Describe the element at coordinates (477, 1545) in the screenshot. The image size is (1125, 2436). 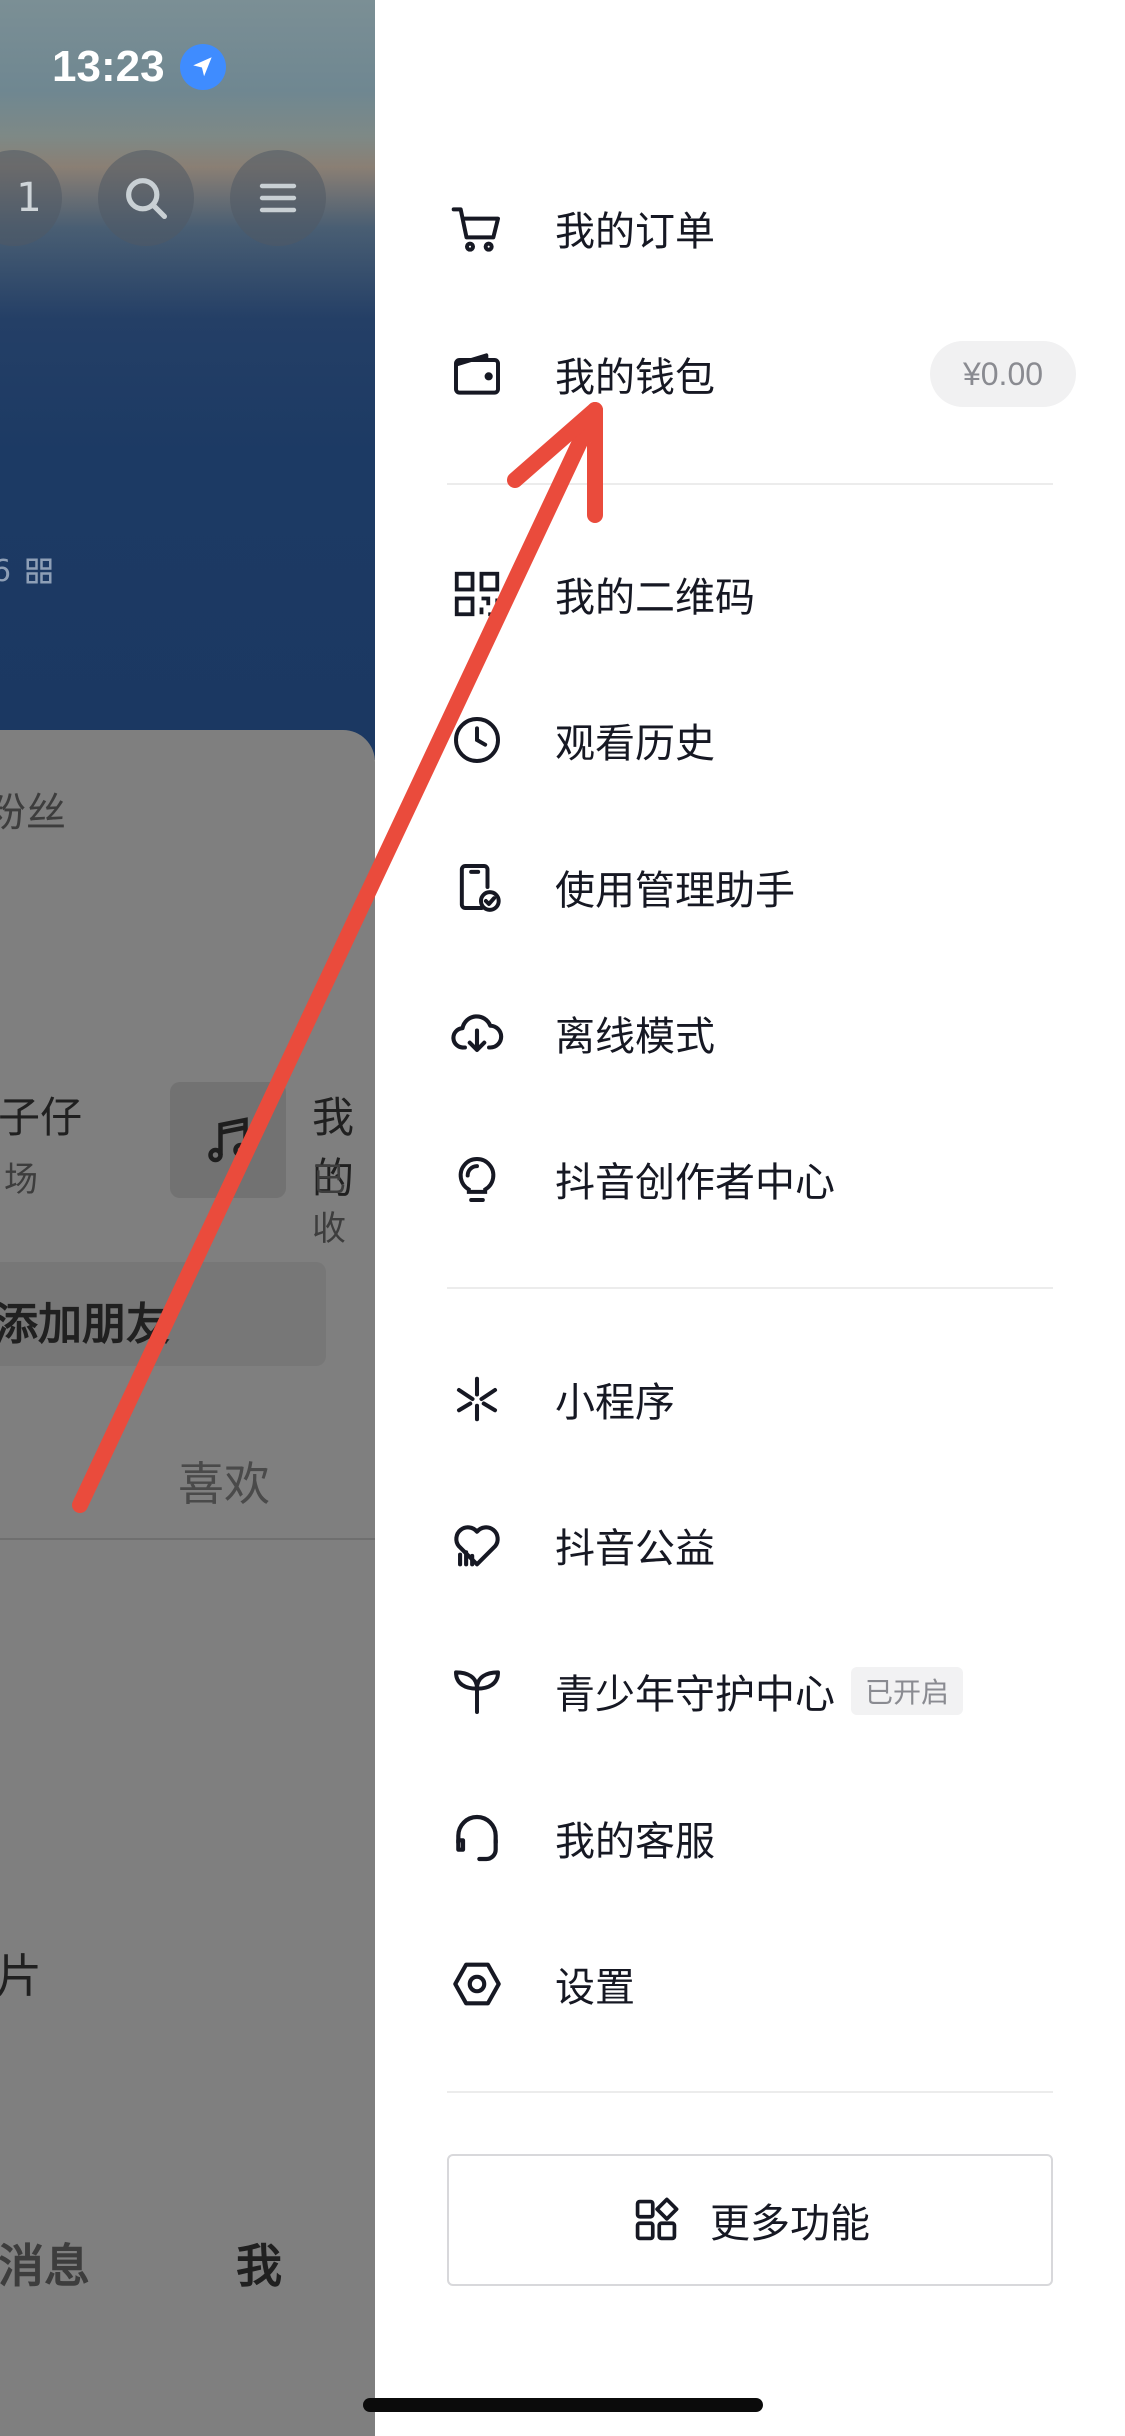
I see `heart-charity-icon` at that location.